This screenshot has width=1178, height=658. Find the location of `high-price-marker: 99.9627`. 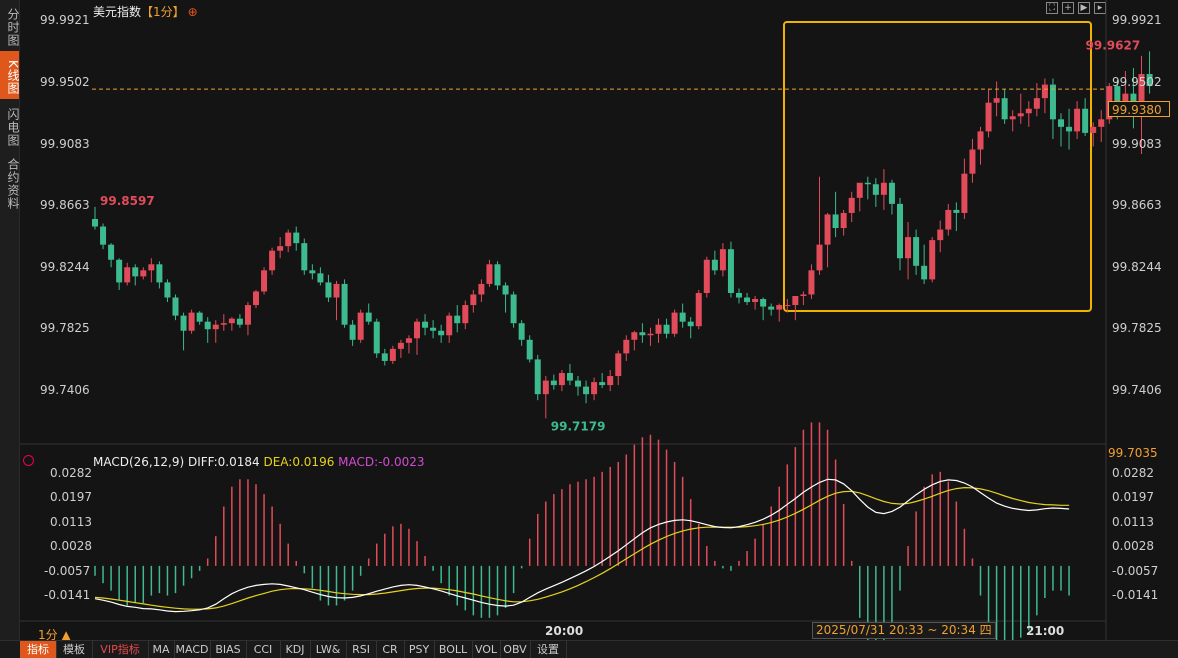

high-price-marker: 99.9627 is located at coordinates (1113, 45).